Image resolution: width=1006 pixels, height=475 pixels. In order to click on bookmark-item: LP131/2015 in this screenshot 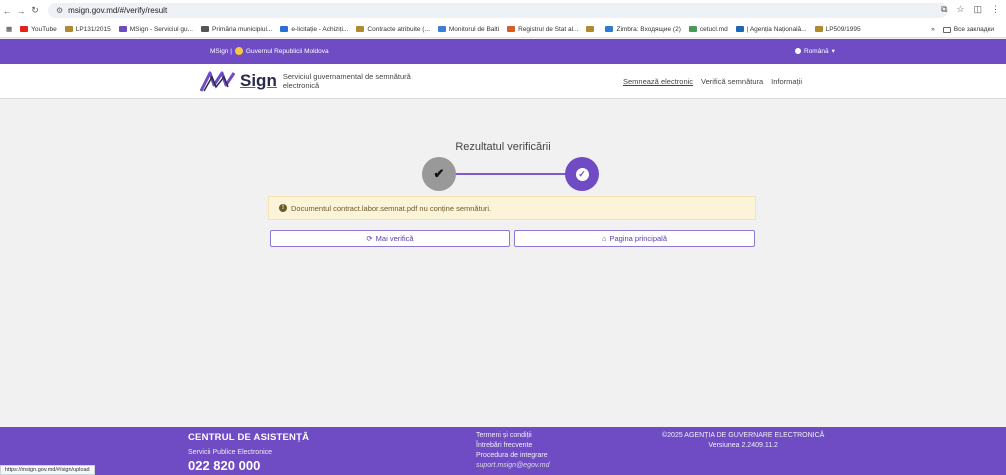, I will do `click(87, 29)`.